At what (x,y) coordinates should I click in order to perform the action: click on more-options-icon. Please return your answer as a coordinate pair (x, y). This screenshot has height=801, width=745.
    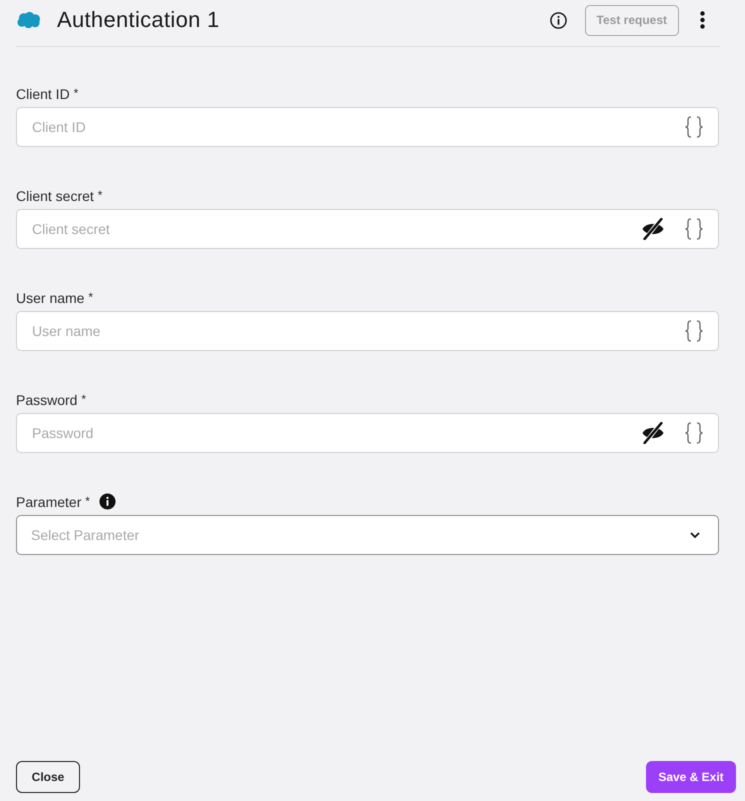
    Looking at the image, I should click on (702, 20).